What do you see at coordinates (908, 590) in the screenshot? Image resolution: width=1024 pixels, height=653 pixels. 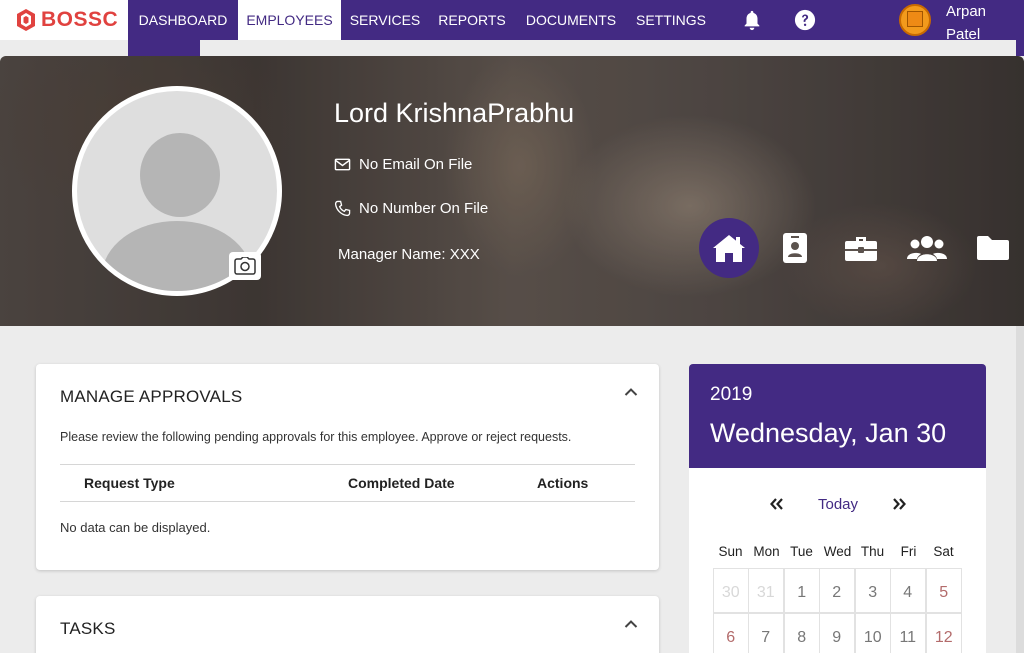 I see `calendar-day: 4` at bounding box center [908, 590].